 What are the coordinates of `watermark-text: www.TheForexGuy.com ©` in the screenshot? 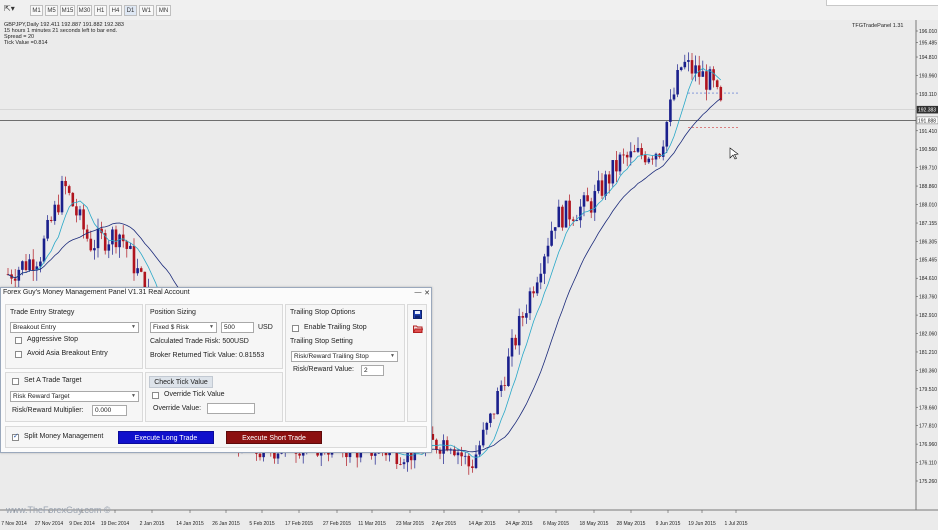 It's located at (58, 510).